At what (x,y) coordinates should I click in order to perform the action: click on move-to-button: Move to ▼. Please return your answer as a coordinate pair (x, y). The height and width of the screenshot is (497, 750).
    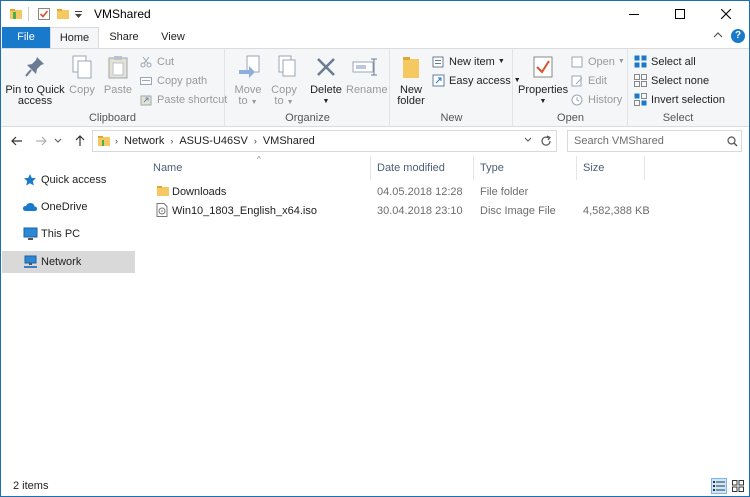
    Looking at the image, I should click on (248, 80).